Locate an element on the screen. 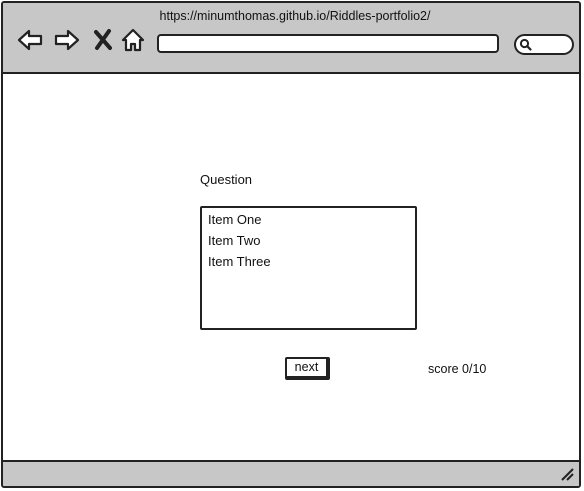 The width and height of the screenshot is (584, 491). resize-grip-icon is located at coordinates (567, 474).